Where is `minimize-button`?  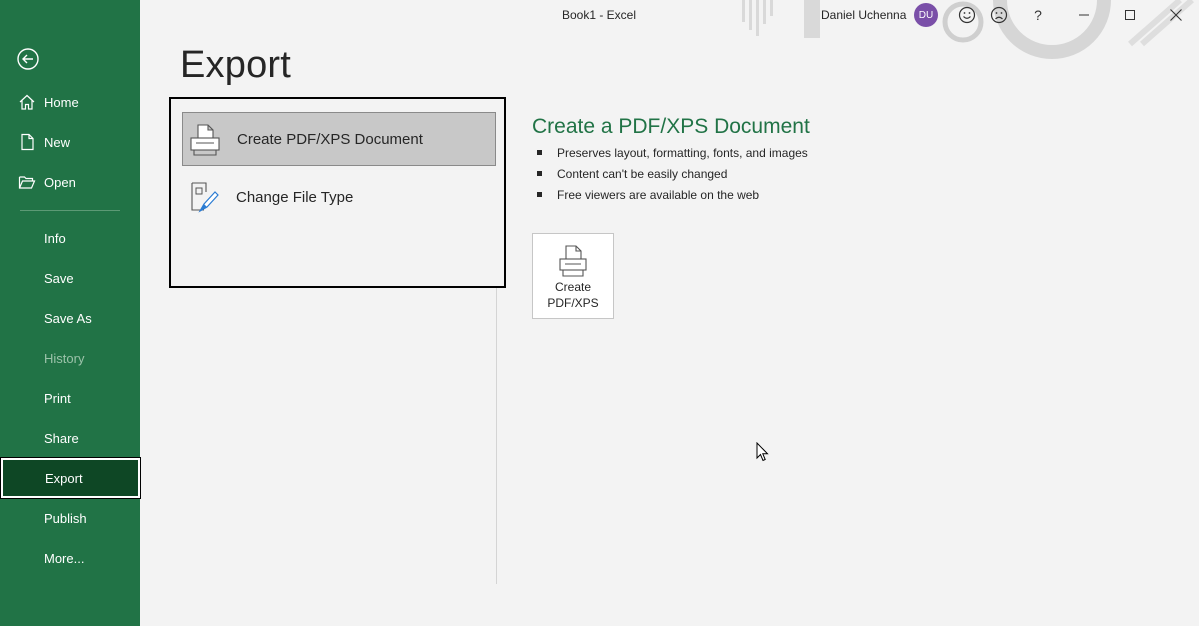
minimize-button is located at coordinates (1084, 15).